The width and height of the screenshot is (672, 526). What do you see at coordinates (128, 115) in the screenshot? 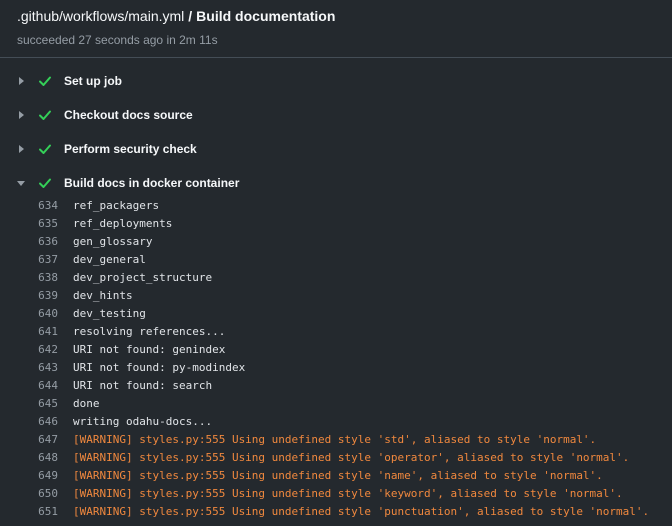
I see `step-label: Checkout docs source` at bounding box center [128, 115].